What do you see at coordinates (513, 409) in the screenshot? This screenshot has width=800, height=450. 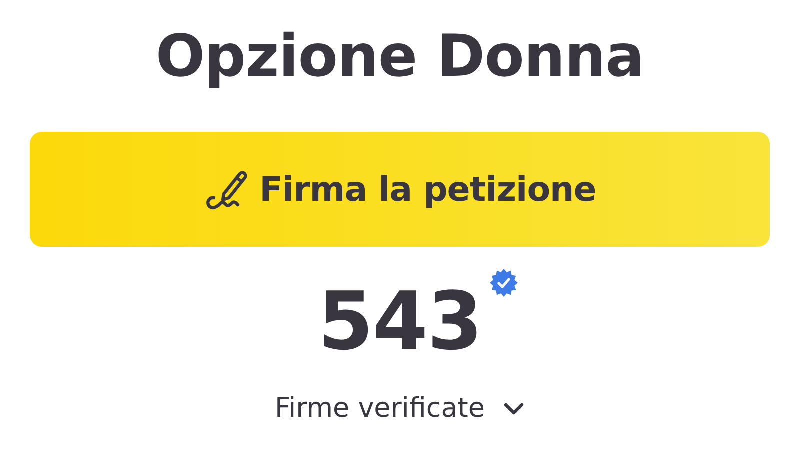 I see `chevron-icon` at bounding box center [513, 409].